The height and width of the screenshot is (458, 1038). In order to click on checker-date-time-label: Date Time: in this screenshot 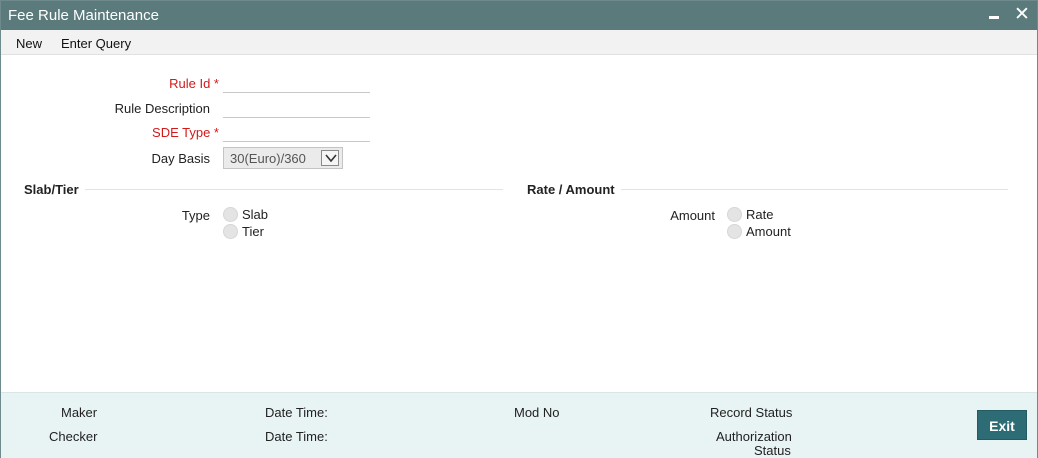, I will do `click(296, 436)`.